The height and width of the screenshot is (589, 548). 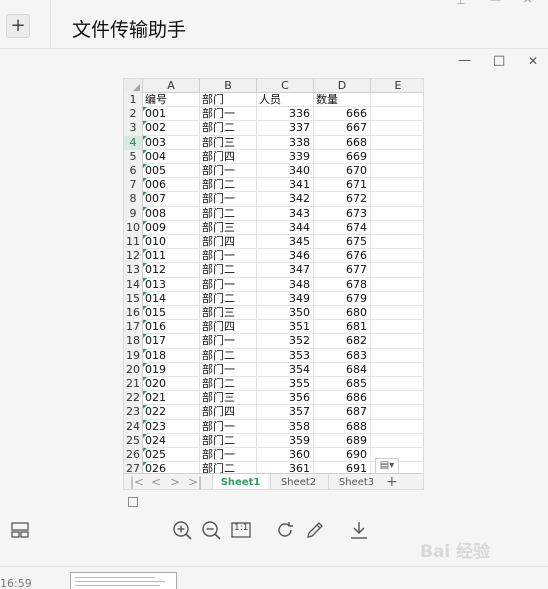 I want to click on row-number: 17, so click(x=133, y=327).